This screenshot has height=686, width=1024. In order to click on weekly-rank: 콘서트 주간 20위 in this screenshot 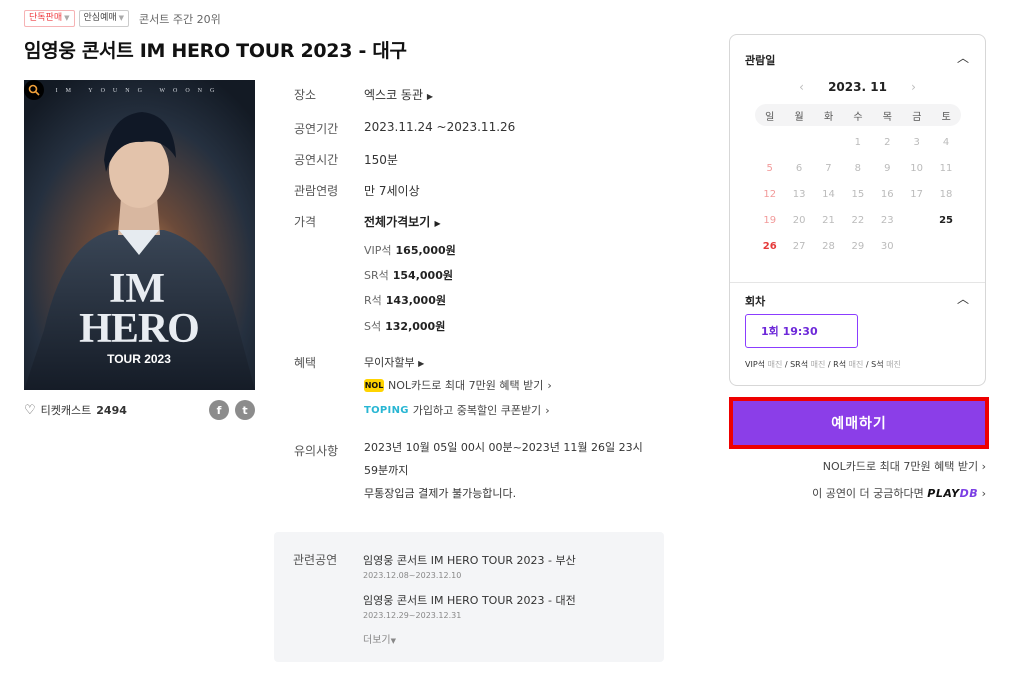, I will do `click(180, 19)`.